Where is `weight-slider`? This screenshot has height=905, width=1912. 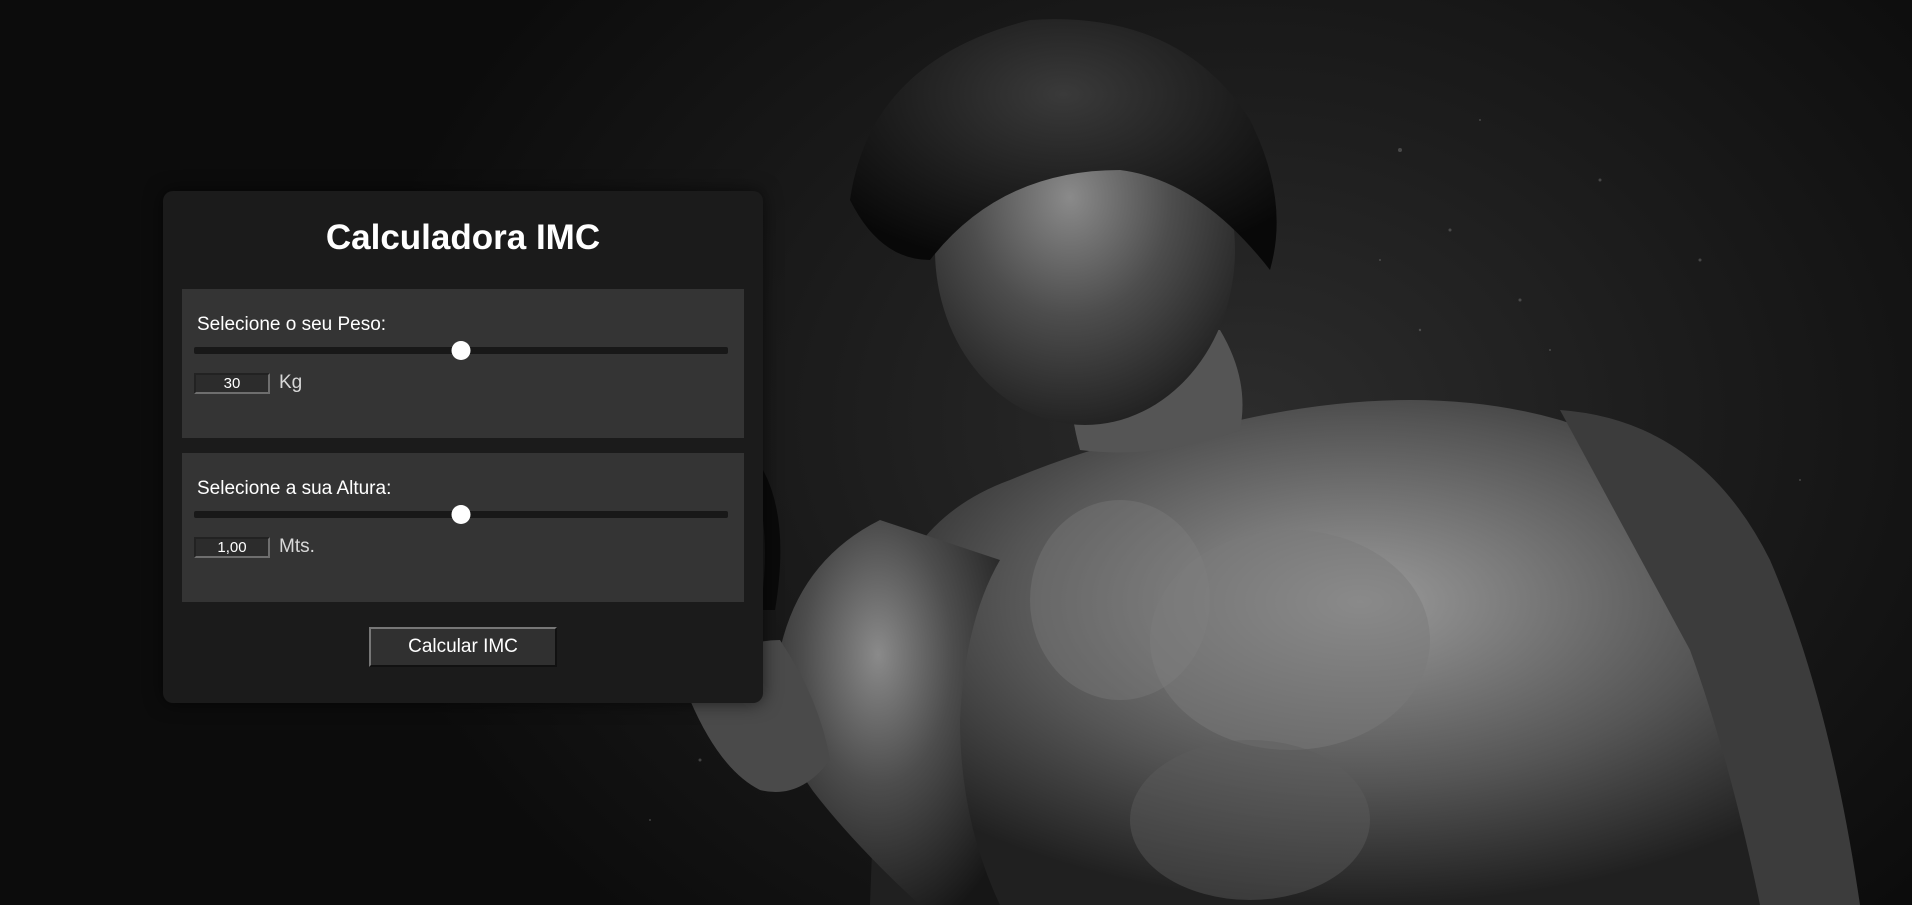
weight-slider is located at coordinates (461, 350).